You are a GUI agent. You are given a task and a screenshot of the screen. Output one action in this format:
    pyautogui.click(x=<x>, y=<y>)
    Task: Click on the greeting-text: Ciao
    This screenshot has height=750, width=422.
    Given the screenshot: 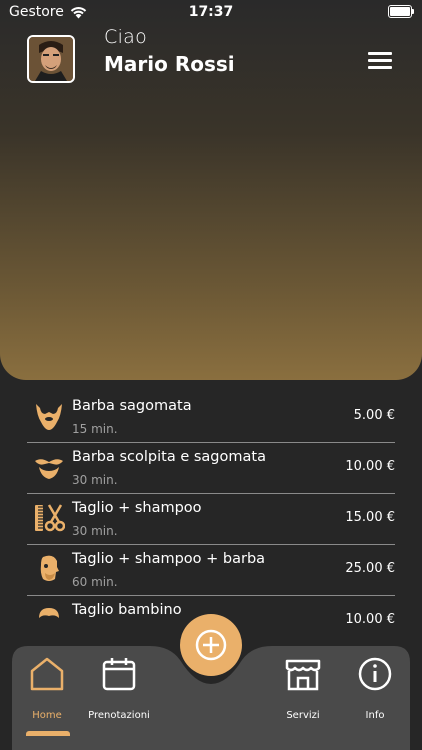 What is the action you would take?
    pyautogui.click(x=126, y=37)
    